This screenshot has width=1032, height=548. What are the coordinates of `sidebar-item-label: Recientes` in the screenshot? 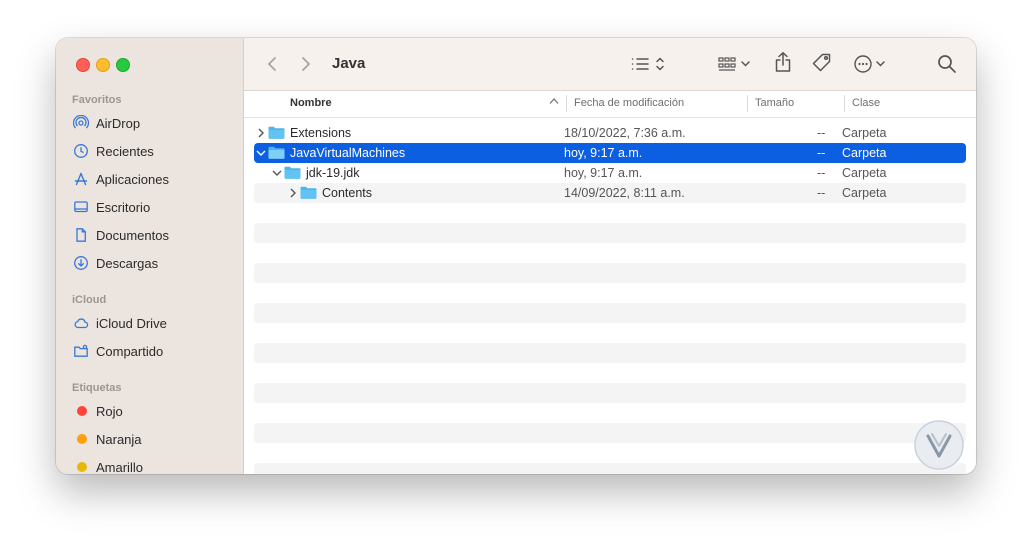 It's located at (125, 151).